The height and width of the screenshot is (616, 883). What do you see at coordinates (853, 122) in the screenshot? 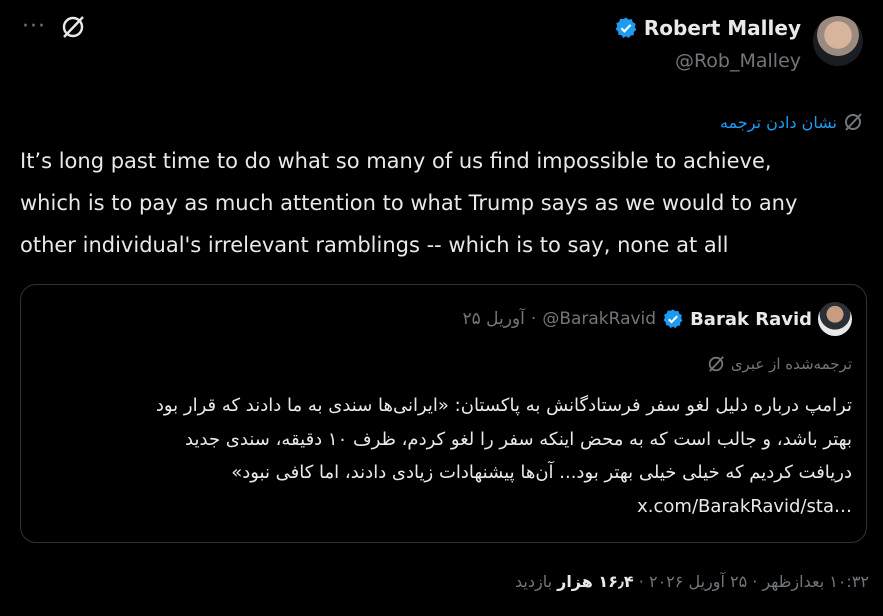
I see `translate-grok-icon` at bounding box center [853, 122].